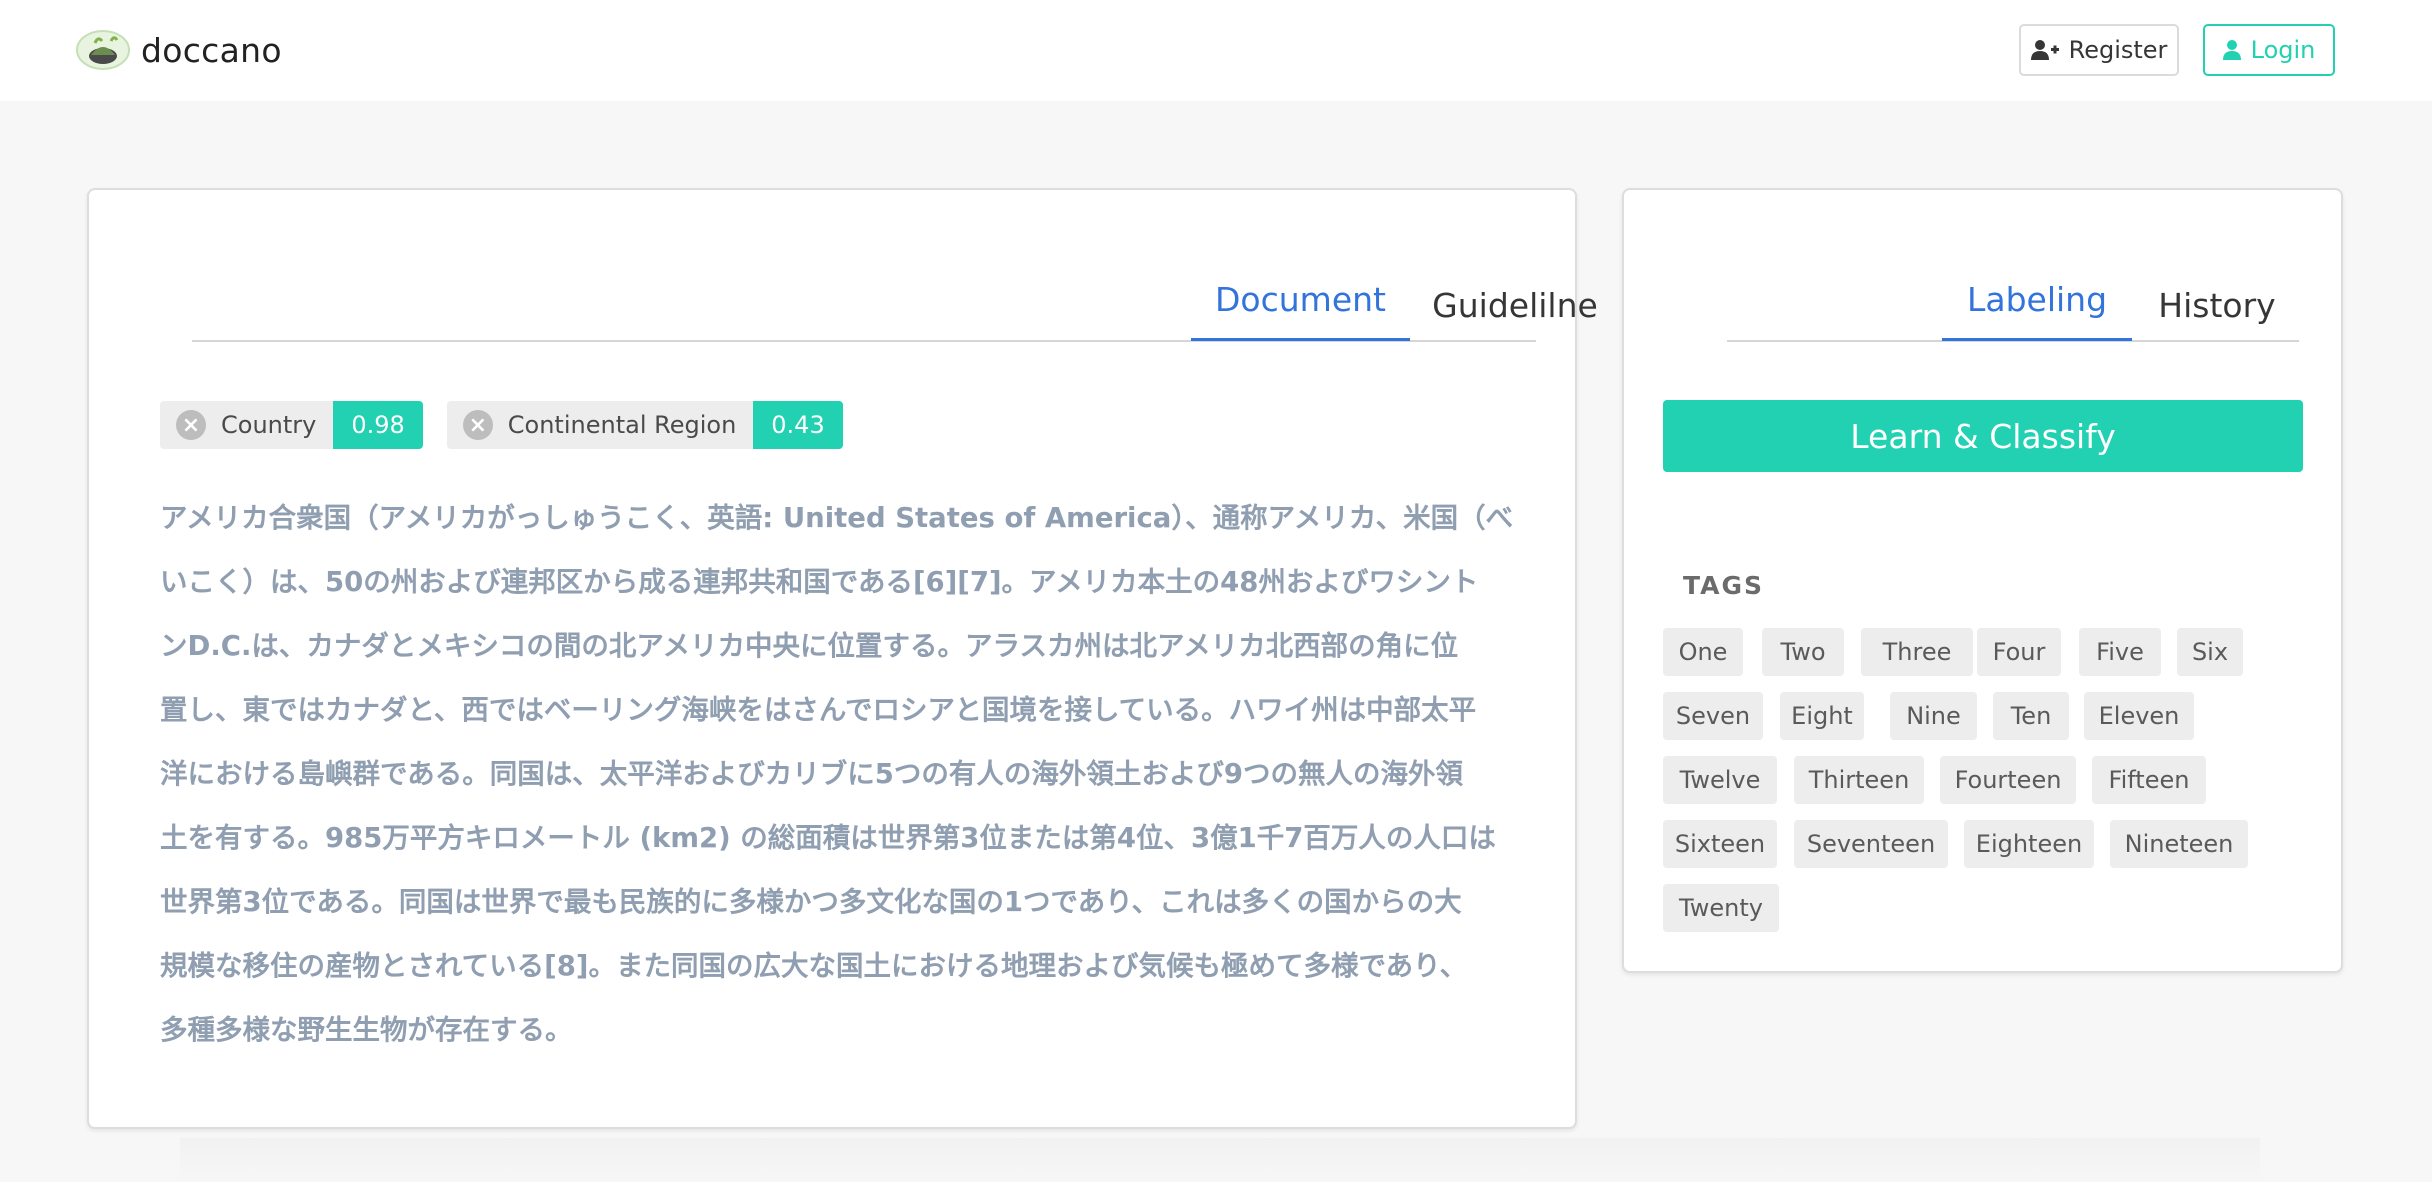  I want to click on tab-labeling: Labeling, so click(2037, 310).